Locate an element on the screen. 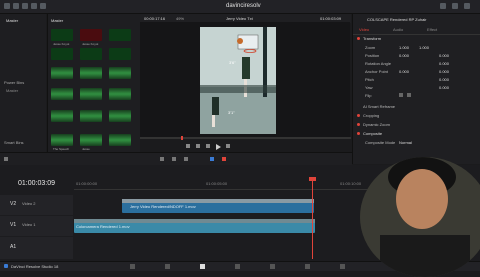 The width and height of the screenshot is (480, 277). color-page-icon is located at coordinates (272, 266).